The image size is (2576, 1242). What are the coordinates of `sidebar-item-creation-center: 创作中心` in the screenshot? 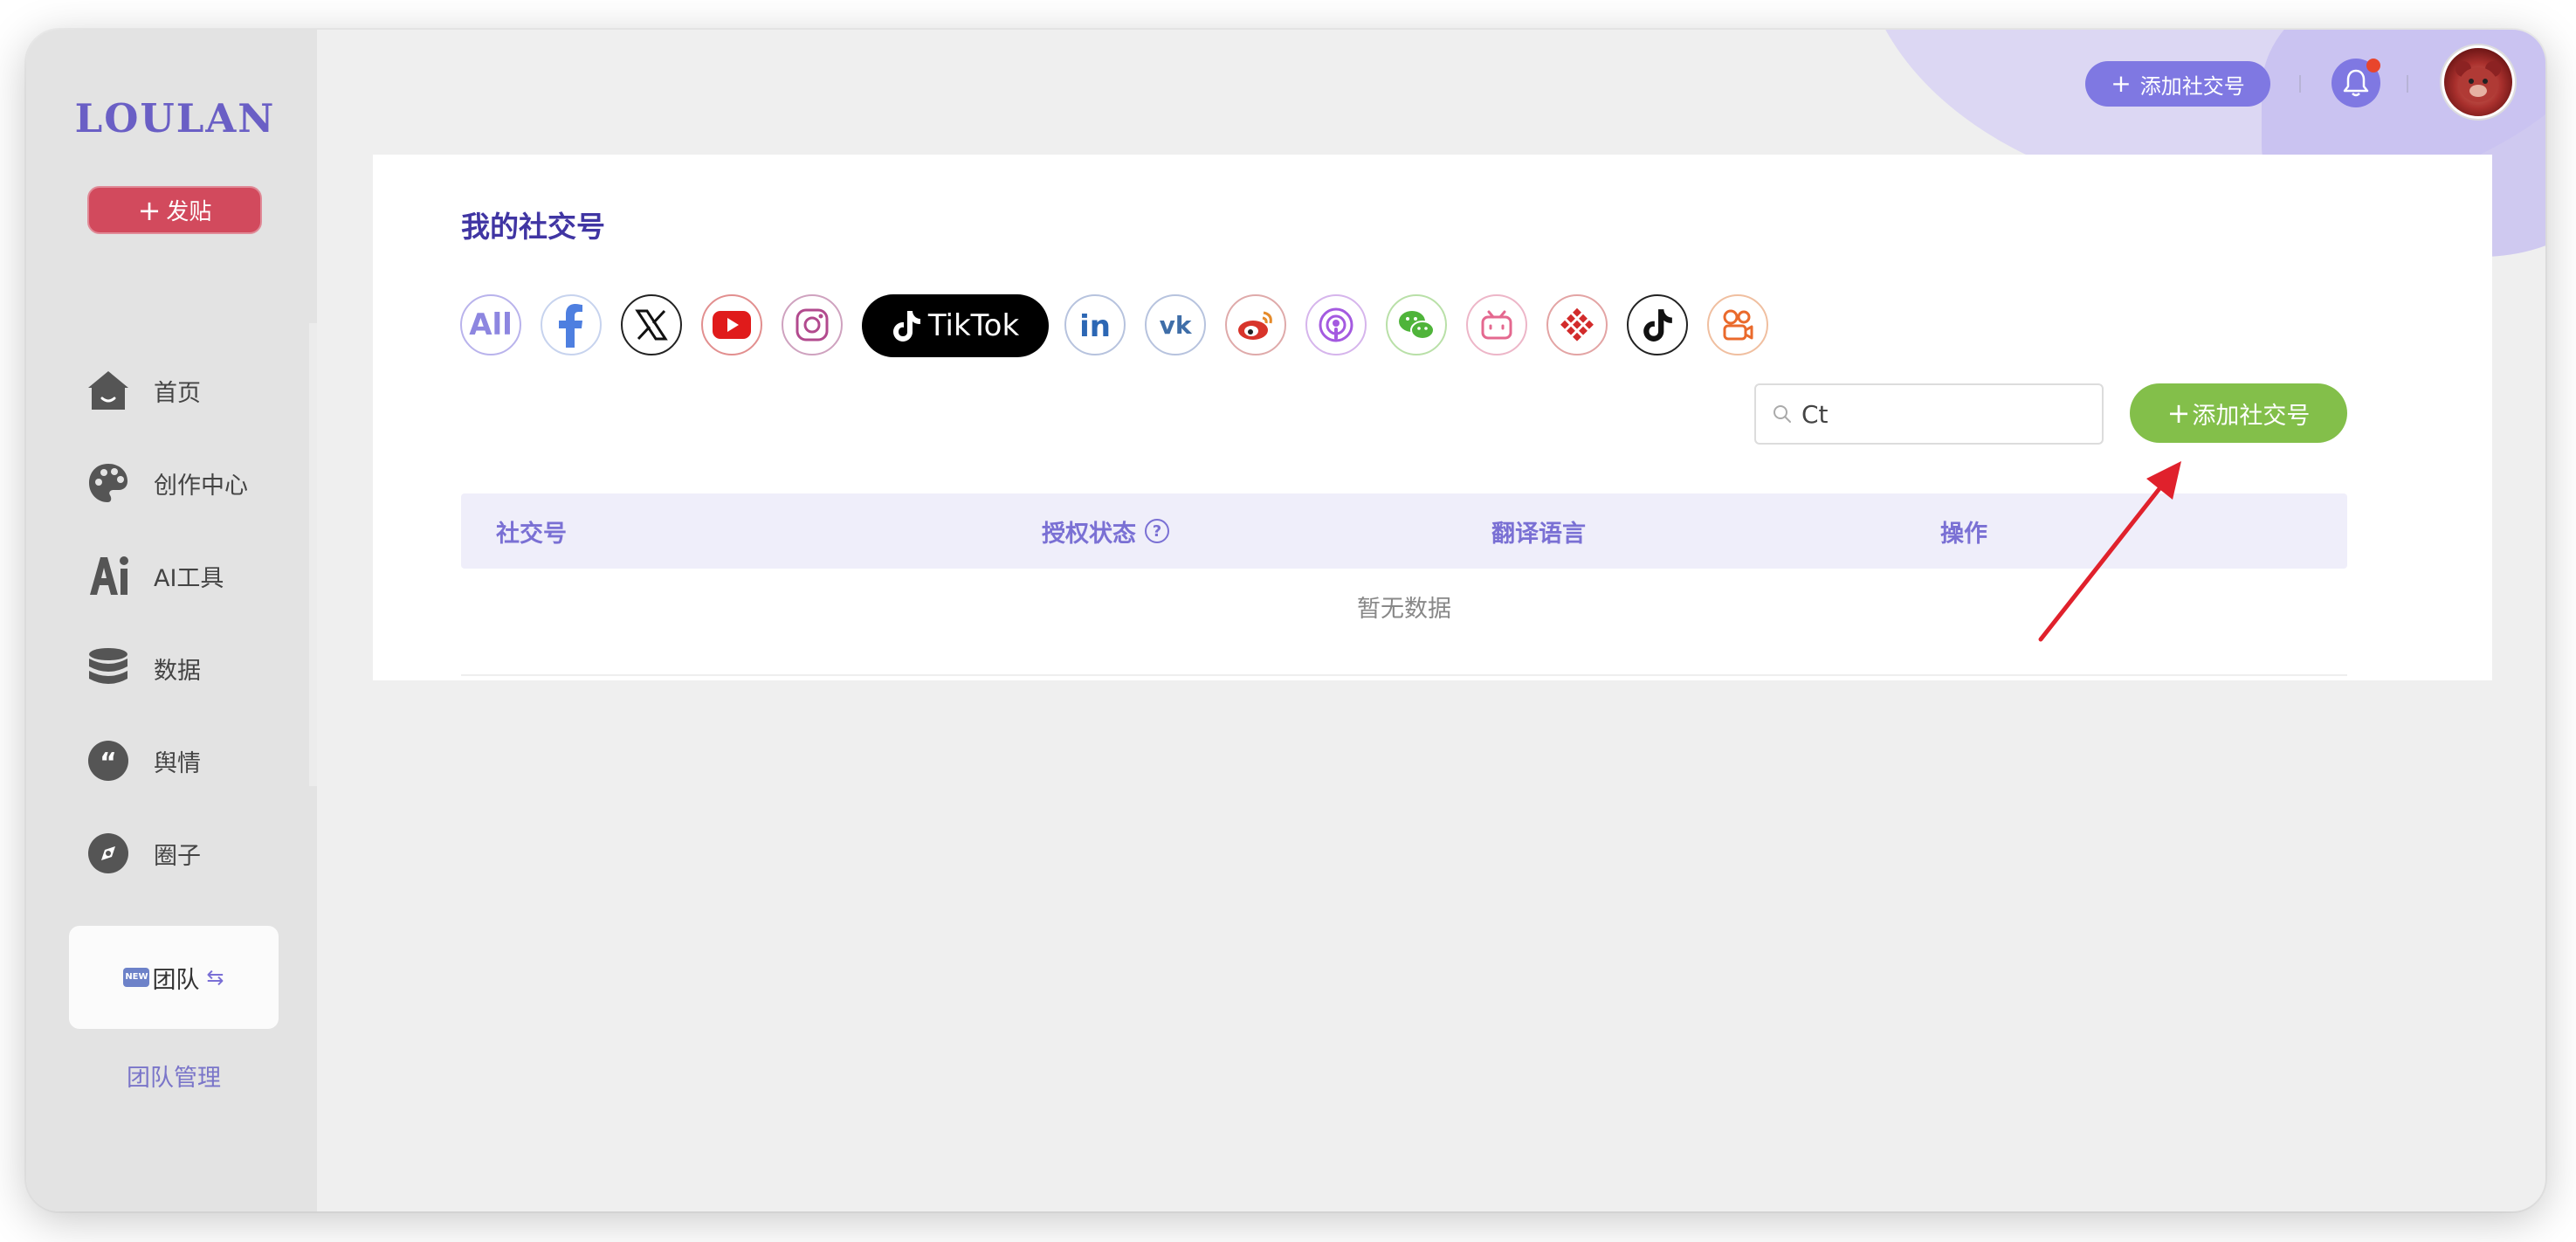 It's located at (167, 483).